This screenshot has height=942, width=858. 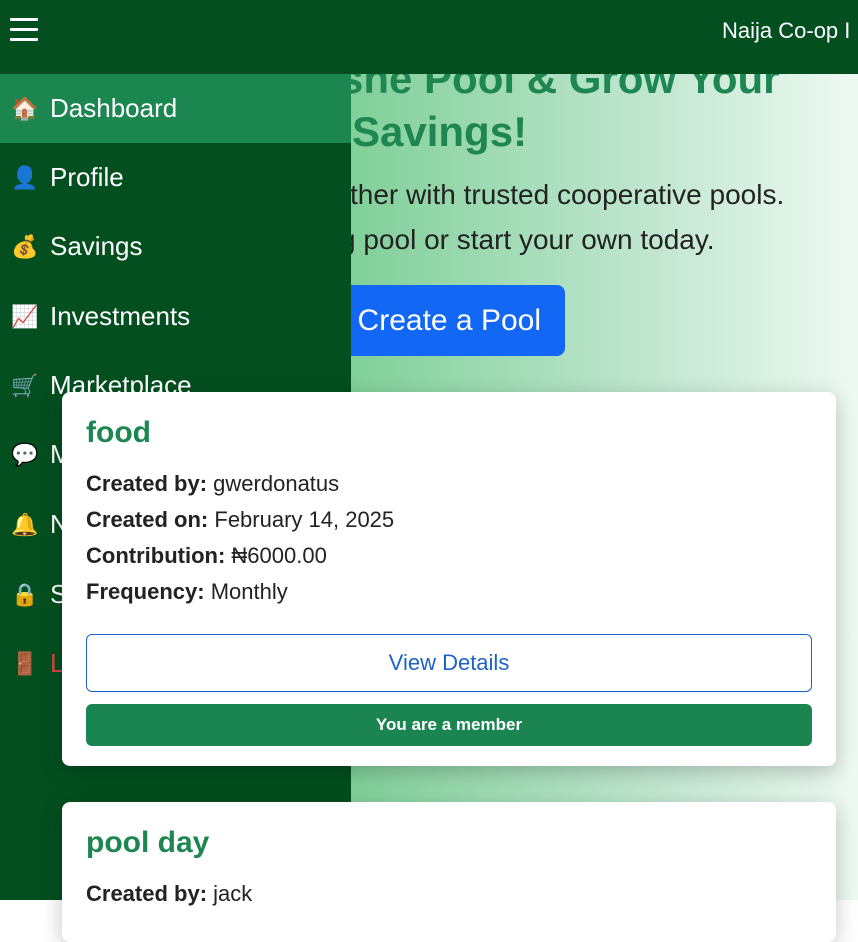 What do you see at coordinates (429, 37) in the screenshot?
I see `top-navbar: Naija Co-op I` at bounding box center [429, 37].